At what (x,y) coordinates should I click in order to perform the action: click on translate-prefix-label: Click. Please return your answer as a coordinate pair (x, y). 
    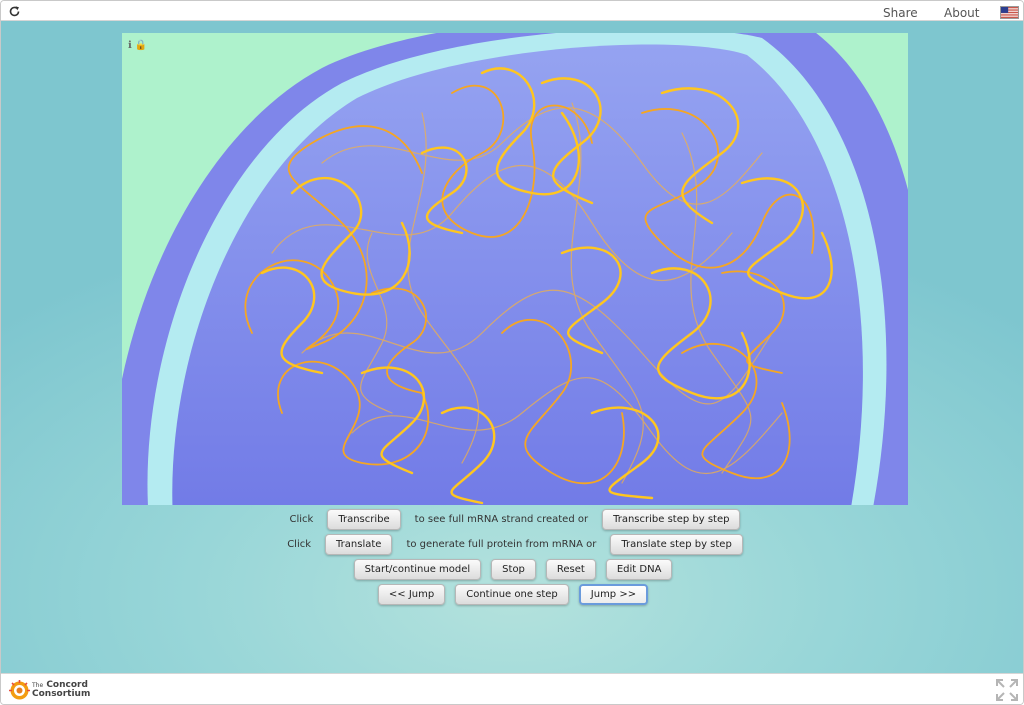
    Looking at the image, I should click on (299, 544).